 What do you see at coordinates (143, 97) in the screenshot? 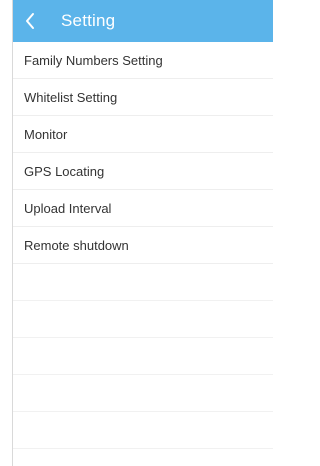
I see `menu-item-whitelist-setting: Whitelist Setting` at bounding box center [143, 97].